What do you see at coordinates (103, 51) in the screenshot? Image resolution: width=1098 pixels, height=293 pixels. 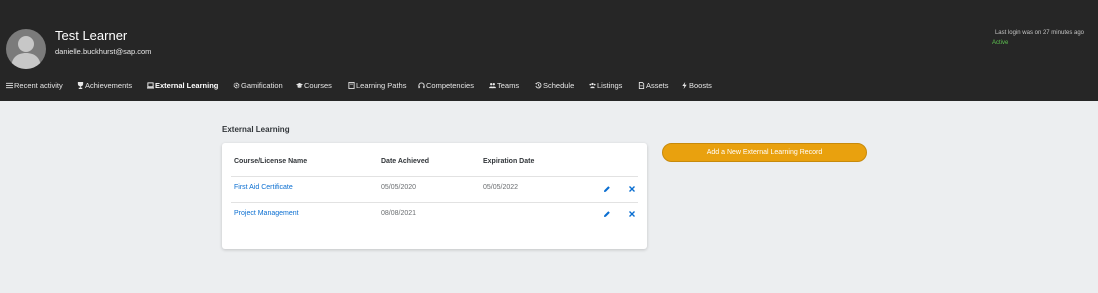 I see `user-email: danielle.buckhurst@sap.com` at bounding box center [103, 51].